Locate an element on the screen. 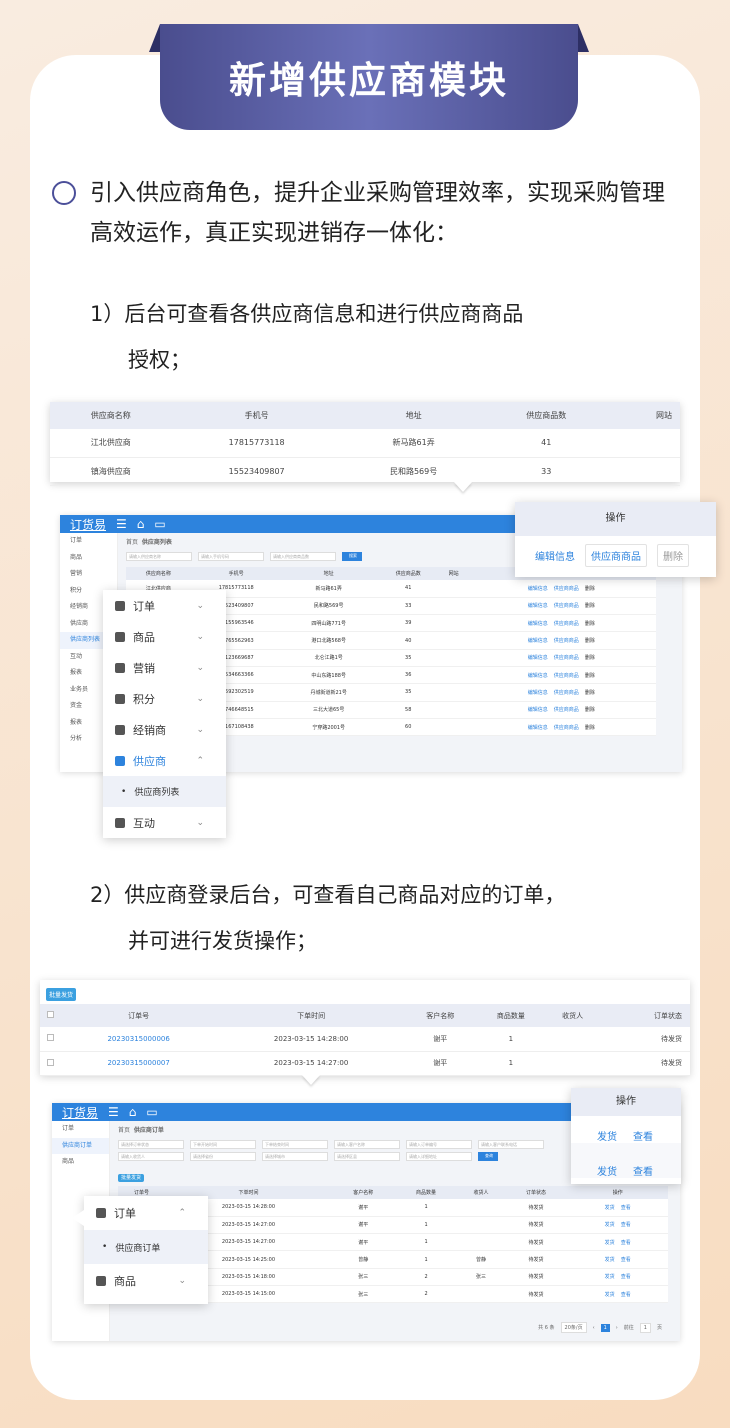 The width and height of the screenshot is (730, 1428). city-select: 请选择城市 is located at coordinates (295, 1156).